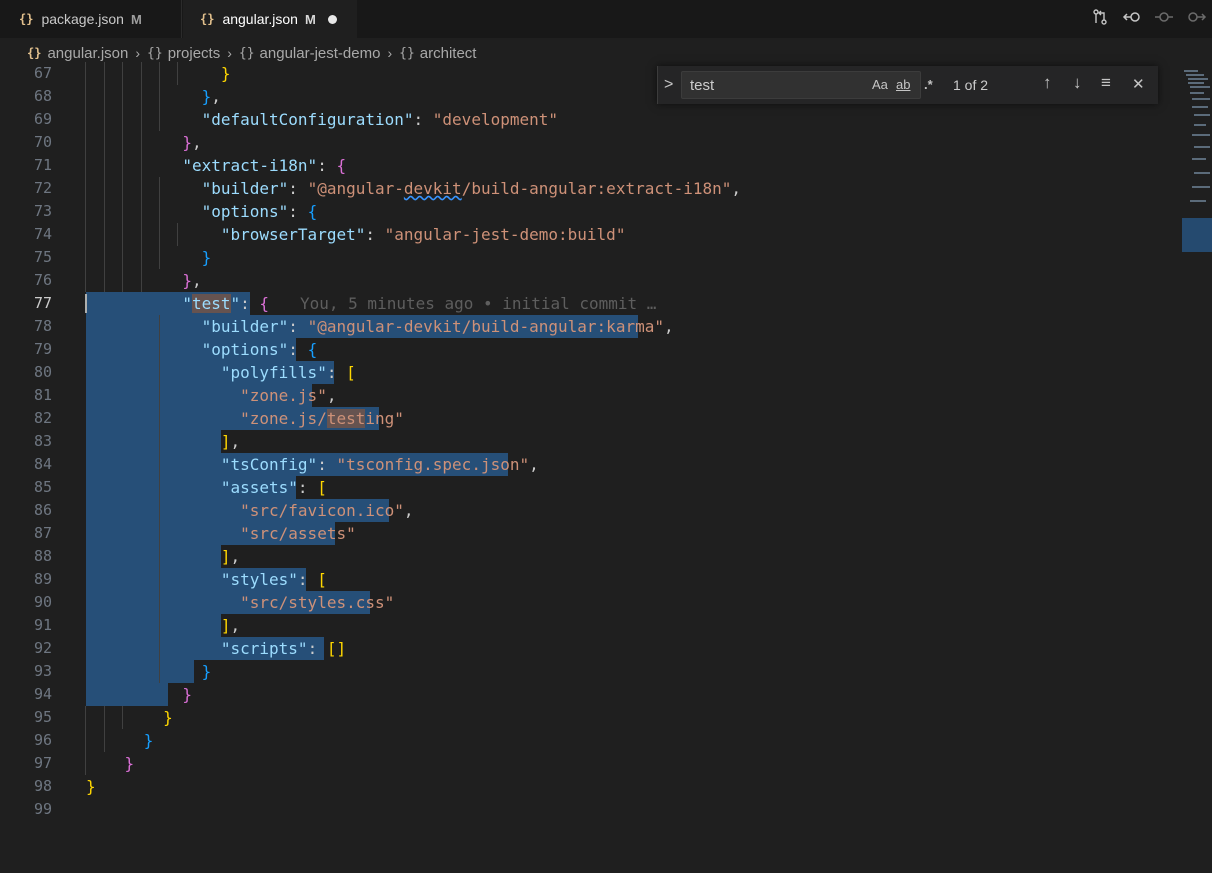 The width and height of the screenshot is (1212, 873). I want to click on unsaved-dot-icon, so click(332, 19).